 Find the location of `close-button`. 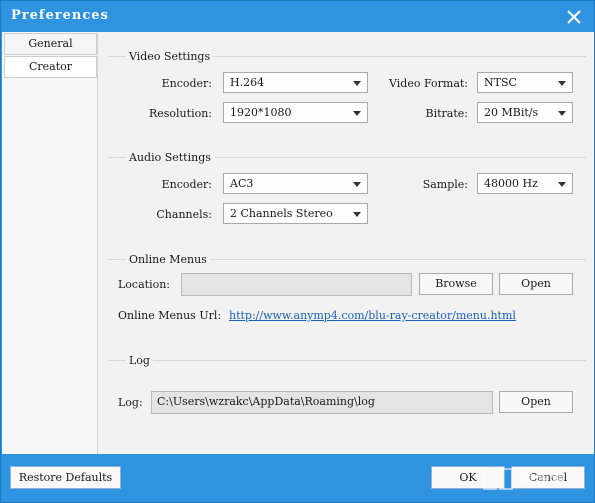

close-button is located at coordinates (574, 17).